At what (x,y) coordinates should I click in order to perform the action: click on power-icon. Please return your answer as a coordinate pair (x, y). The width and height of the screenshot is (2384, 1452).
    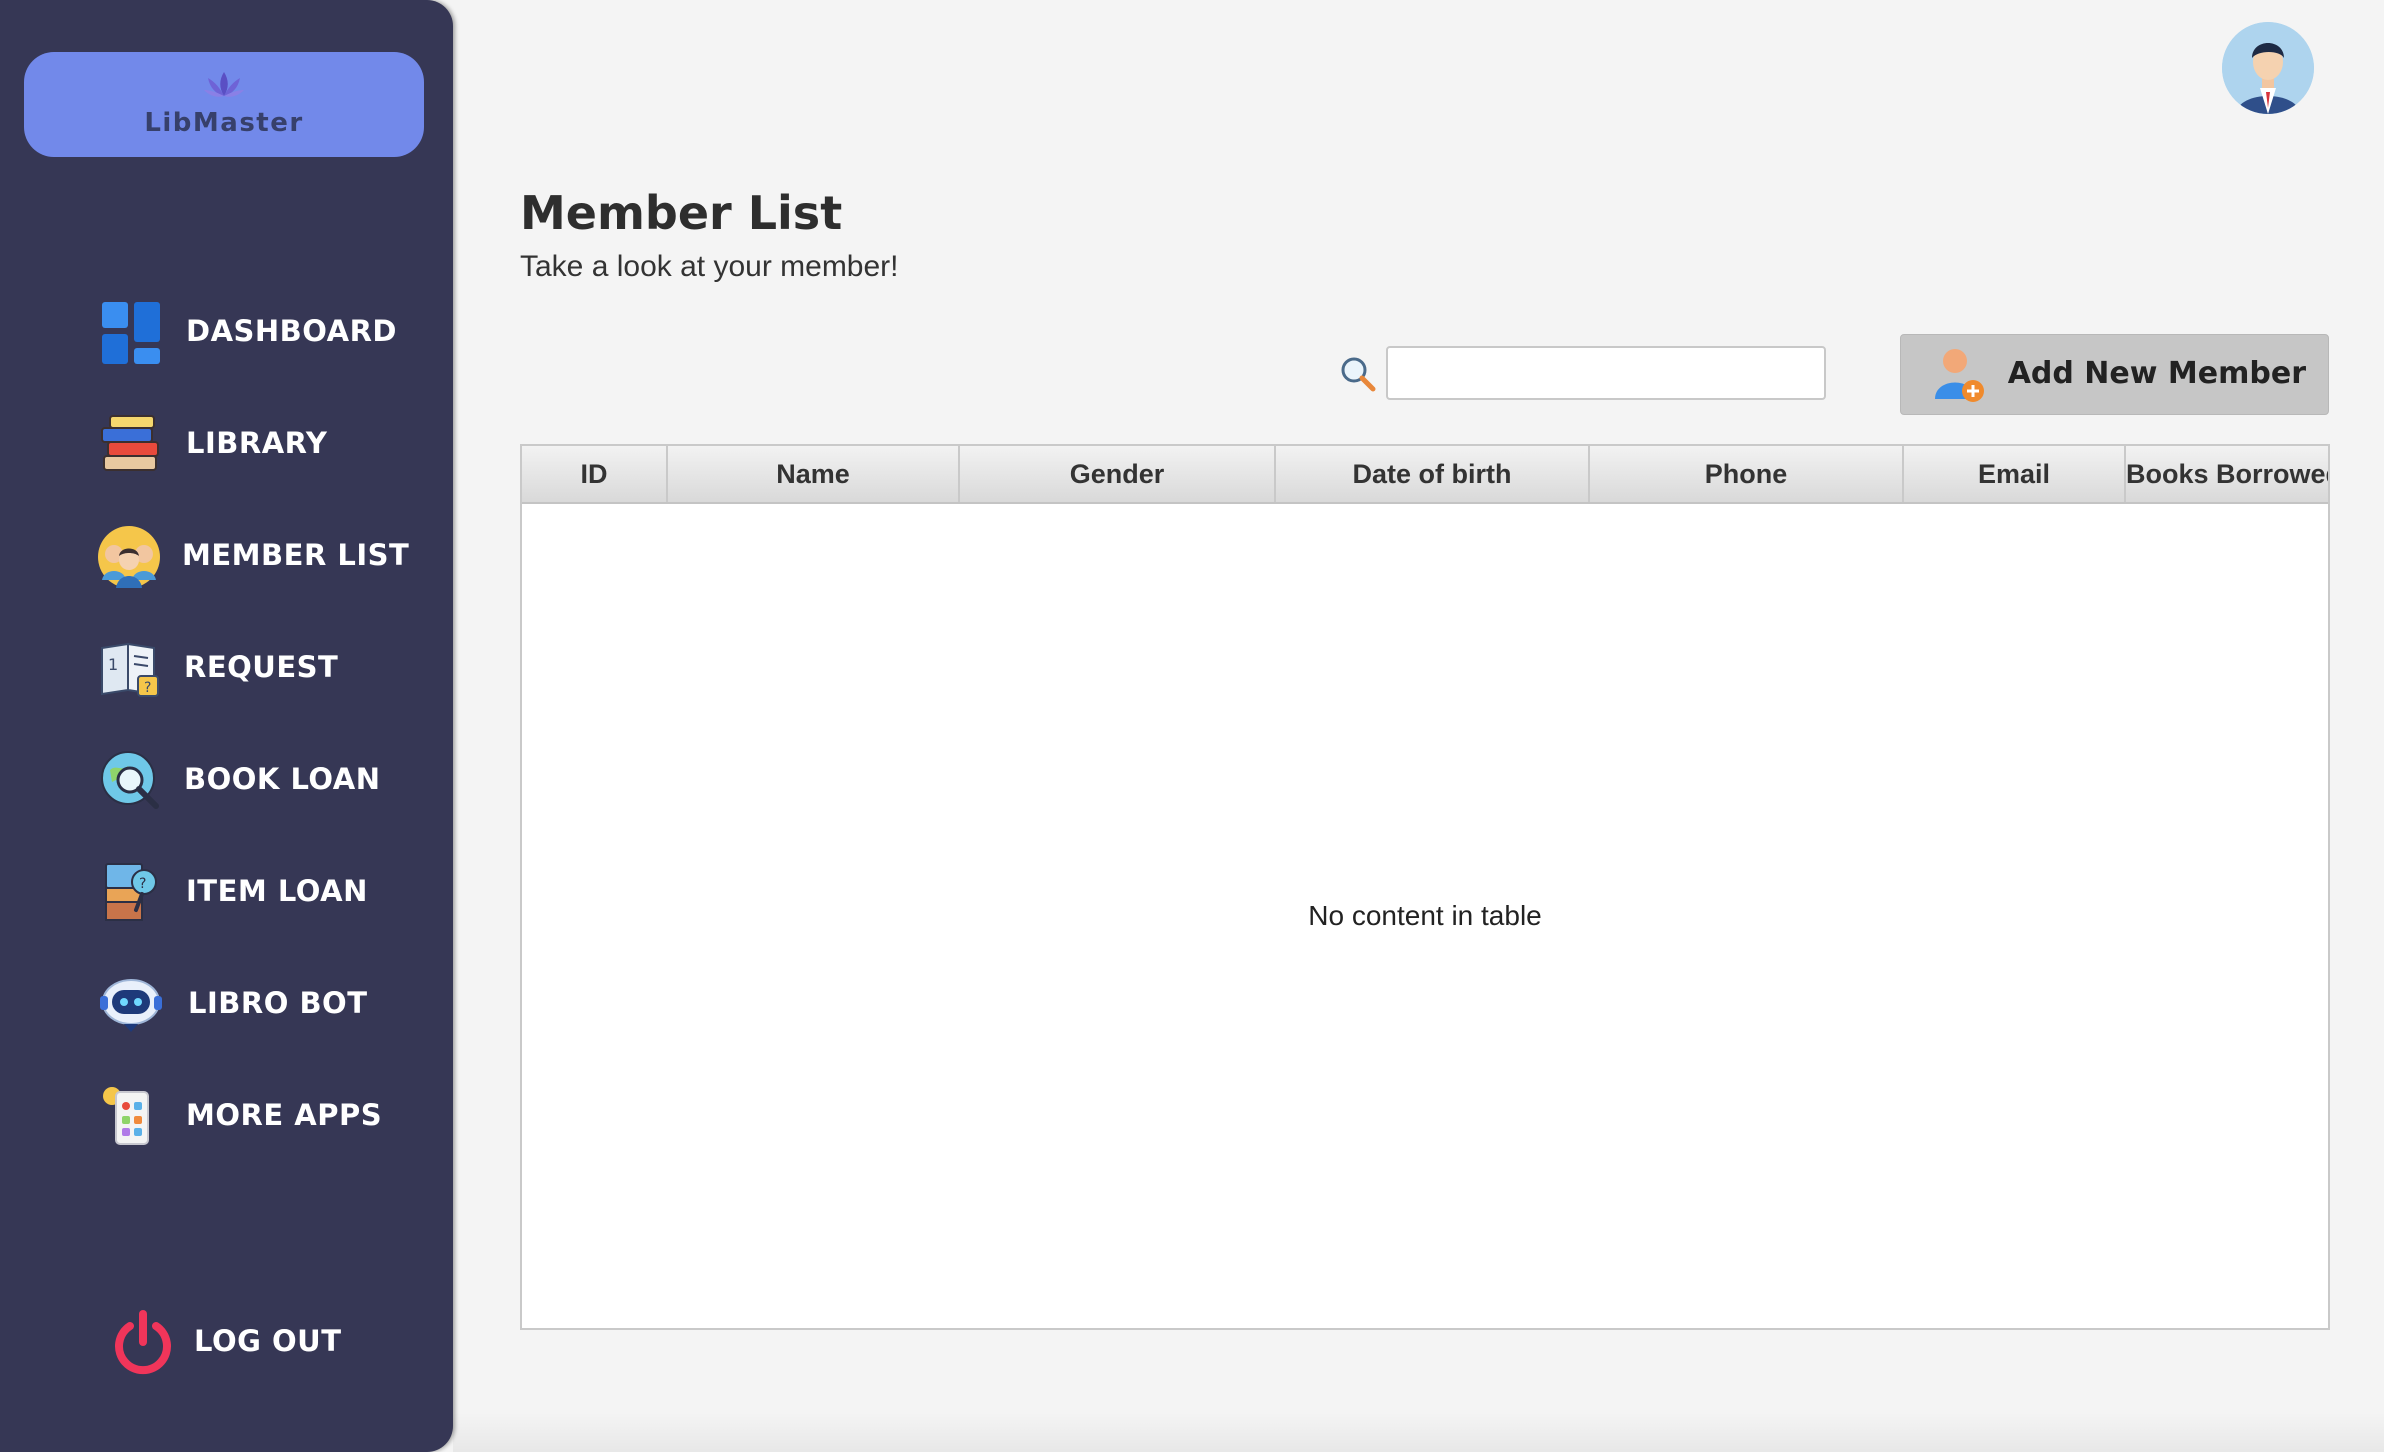
    Looking at the image, I should click on (143, 1342).